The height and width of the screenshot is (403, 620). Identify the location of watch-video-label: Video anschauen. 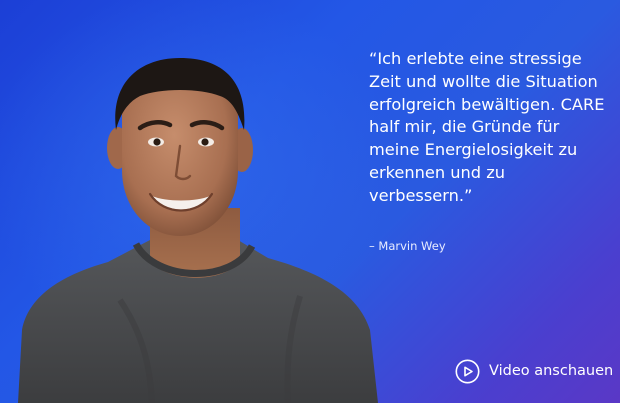
(551, 371).